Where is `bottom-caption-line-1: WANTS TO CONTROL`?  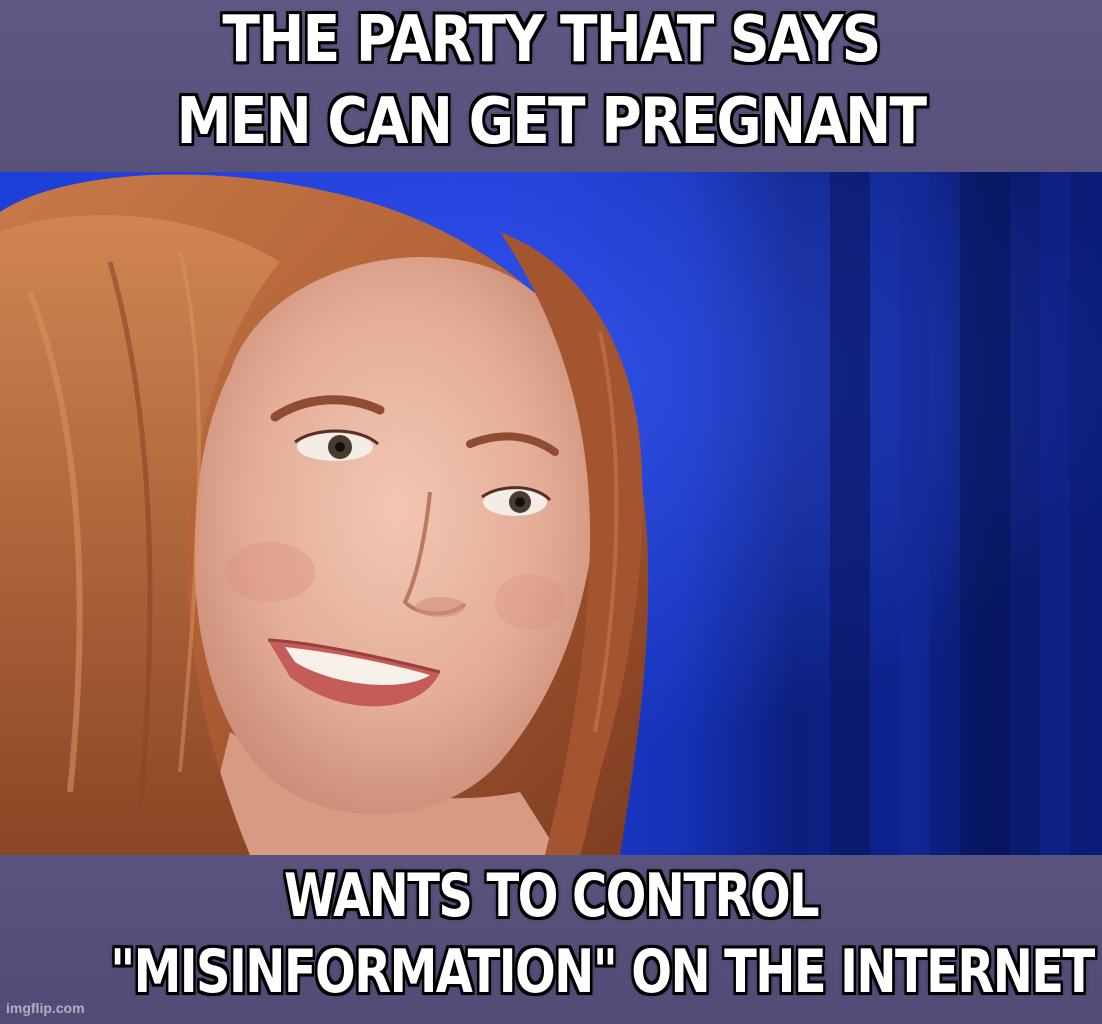
bottom-caption-line-1: WANTS TO CONTROL is located at coordinates (551, 896).